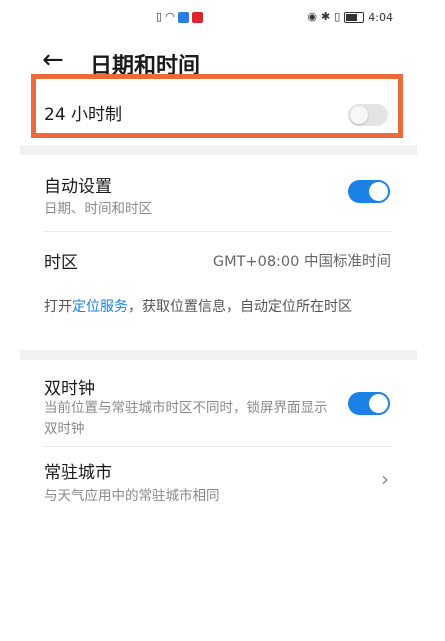 This screenshot has width=445, height=641. I want to click on auto-set-label: 自动设置, so click(78, 187).